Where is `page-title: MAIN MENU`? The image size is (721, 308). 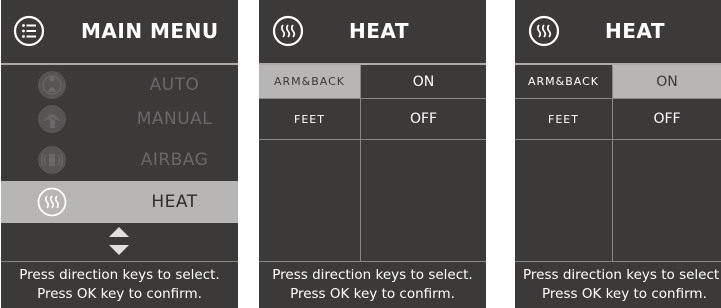
page-title: MAIN MENU is located at coordinates (150, 31).